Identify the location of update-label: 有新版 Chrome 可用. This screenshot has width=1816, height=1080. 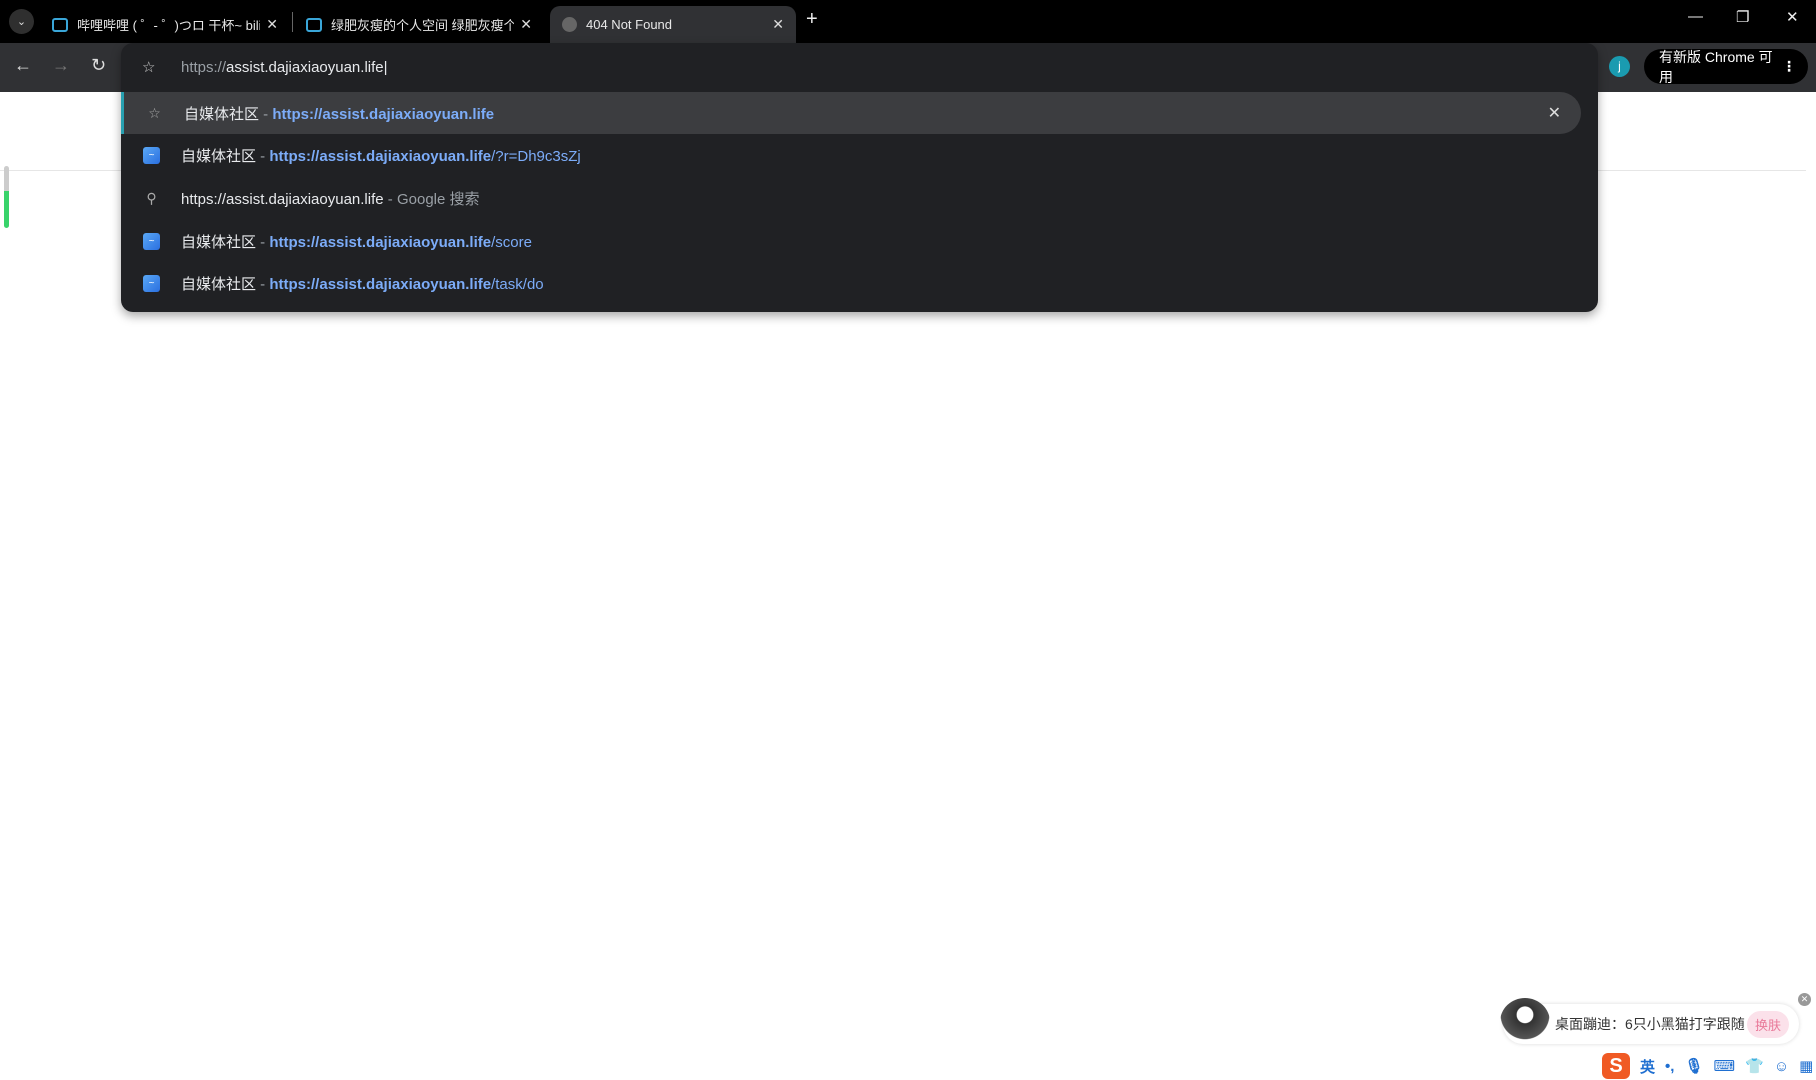
(1716, 66).